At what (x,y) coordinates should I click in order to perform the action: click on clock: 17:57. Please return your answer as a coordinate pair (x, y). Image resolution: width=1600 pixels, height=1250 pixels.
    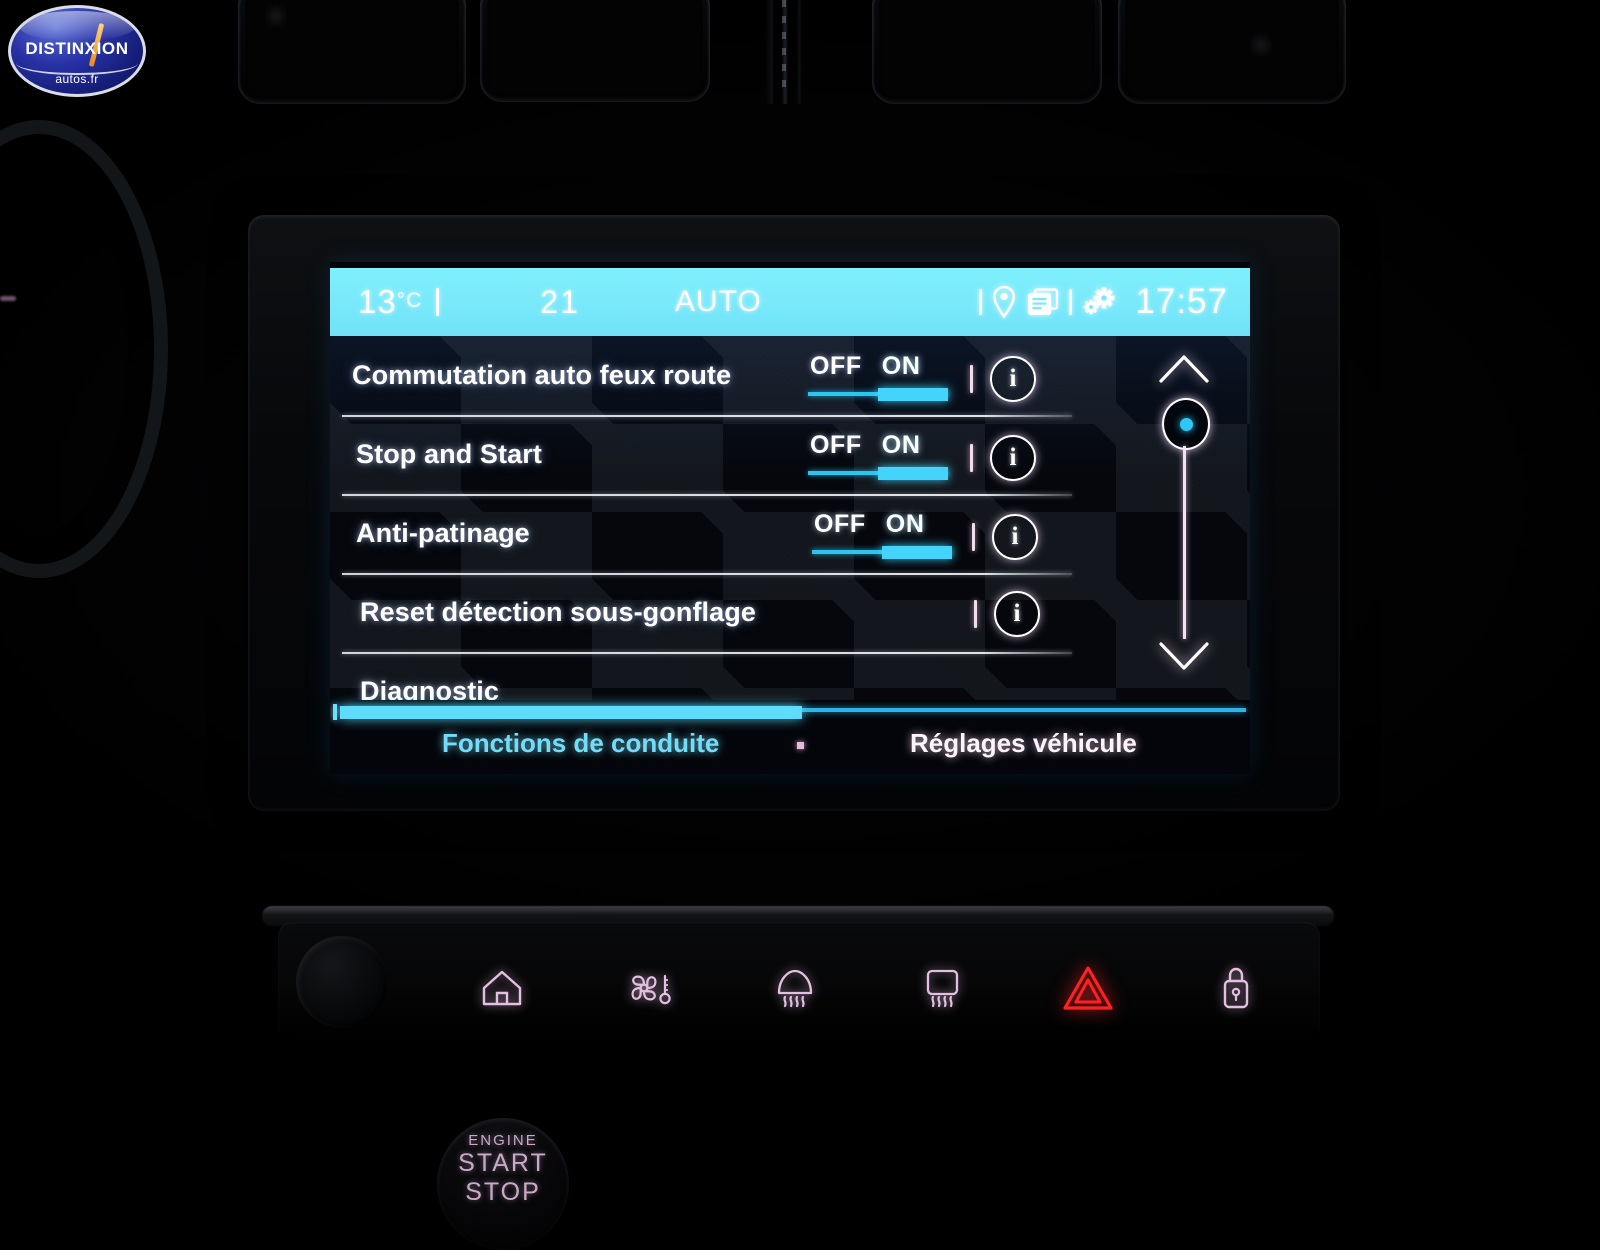
    Looking at the image, I should click on (1181, 301).